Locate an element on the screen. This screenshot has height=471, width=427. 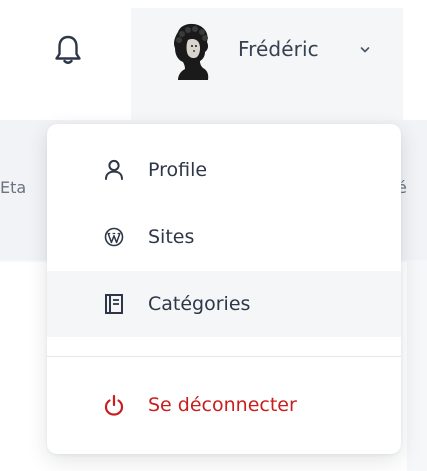
logout-label: Se déconnecter is located at coordinates (222, 405).